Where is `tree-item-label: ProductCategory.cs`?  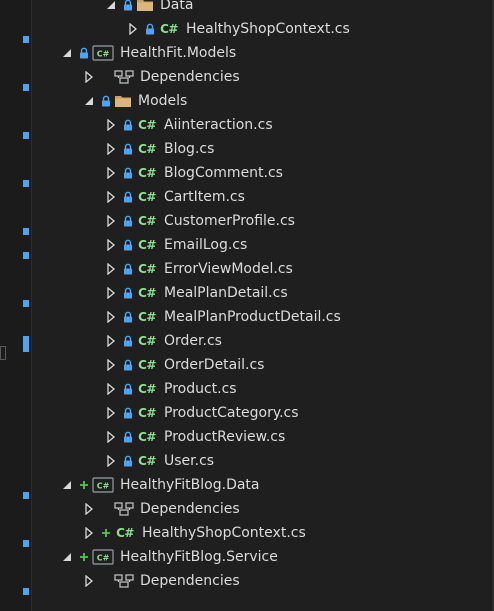
tree-item-label: ProductCategory.cs is located at coordinates (231, 413).